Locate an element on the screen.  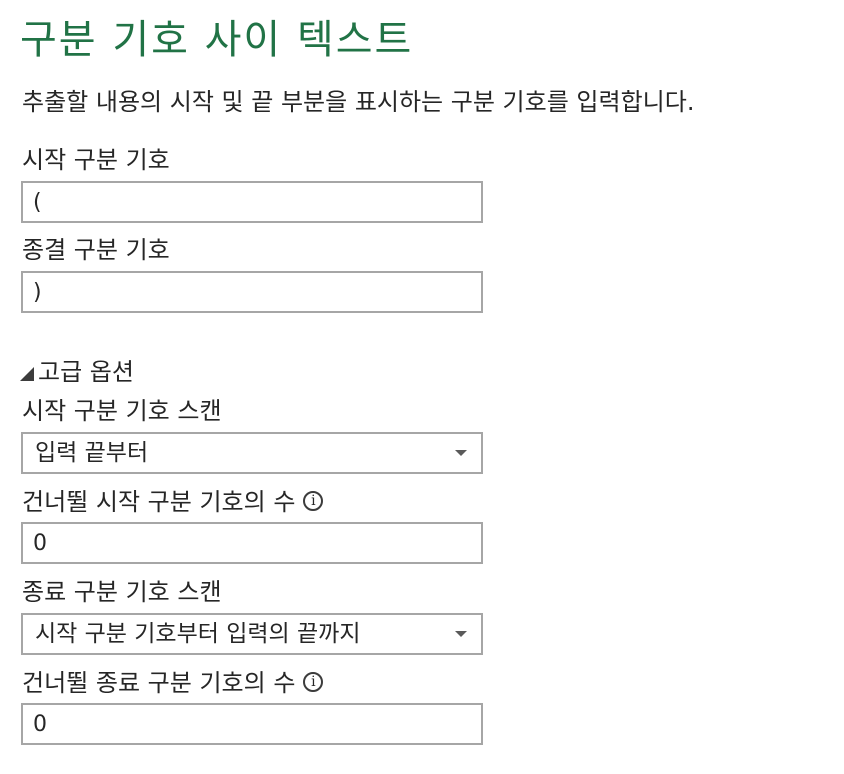
scan-end-delimiter-label: 종료 구분 기호 스캔 is located at coordinates (122, 592).